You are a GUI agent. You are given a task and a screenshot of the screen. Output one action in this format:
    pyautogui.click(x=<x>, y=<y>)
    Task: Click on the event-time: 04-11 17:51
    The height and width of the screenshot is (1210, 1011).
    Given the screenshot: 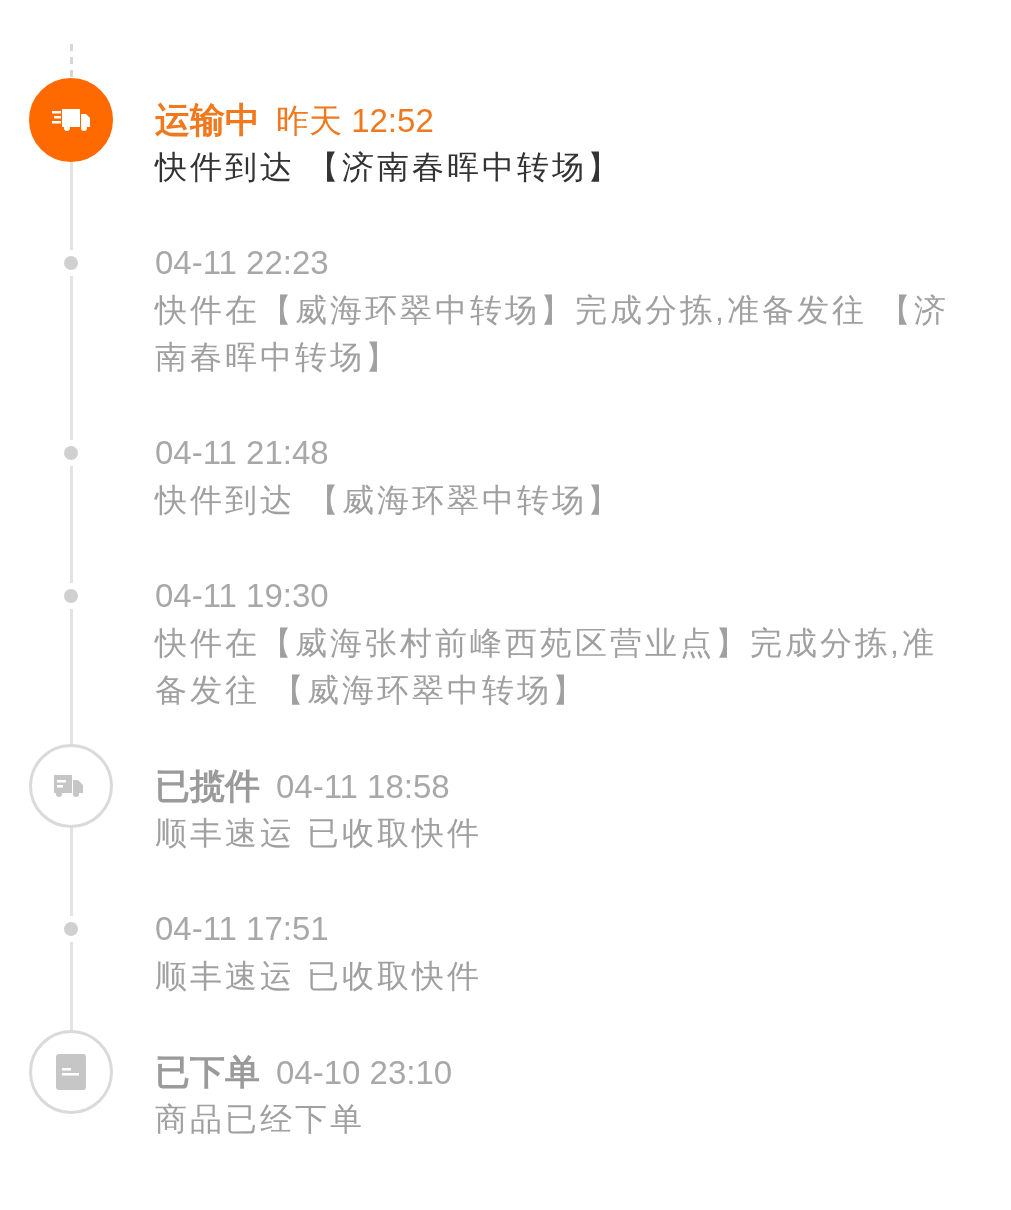 What is the action you would take?
    pyautogui.click(x=242, y=928)
    